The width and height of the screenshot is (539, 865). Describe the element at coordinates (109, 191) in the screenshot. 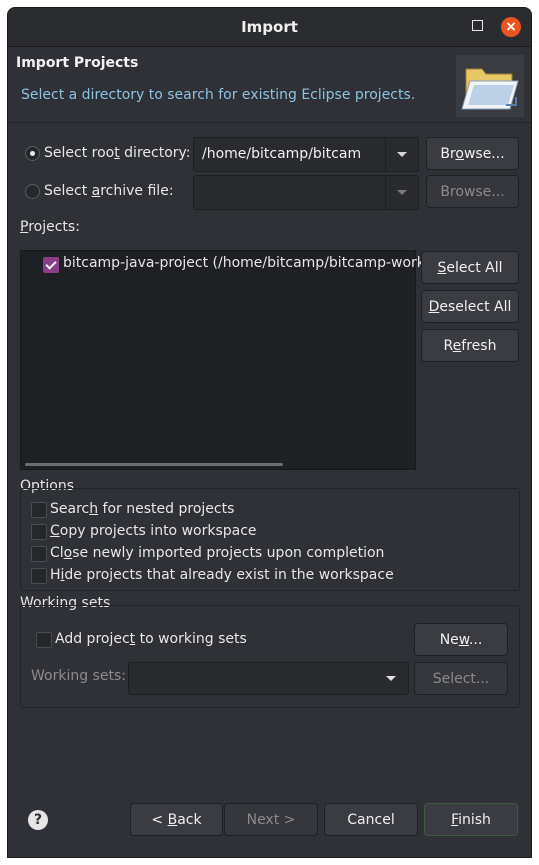

I see `archive-file-label: Select archive file:` at that location.